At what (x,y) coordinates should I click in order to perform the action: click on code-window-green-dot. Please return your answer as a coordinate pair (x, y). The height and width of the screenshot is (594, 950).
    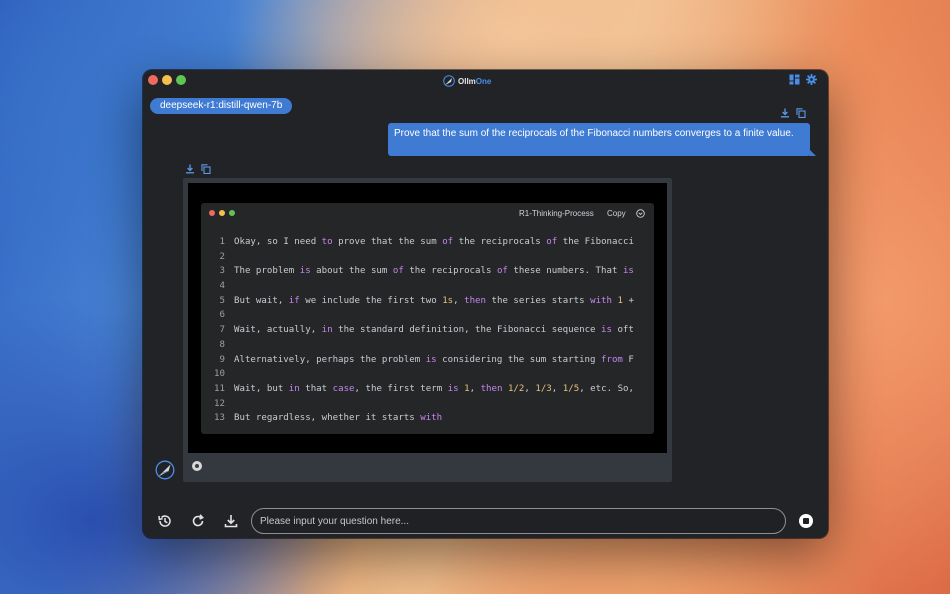
    Looking at the image, I should click on (232, 213).